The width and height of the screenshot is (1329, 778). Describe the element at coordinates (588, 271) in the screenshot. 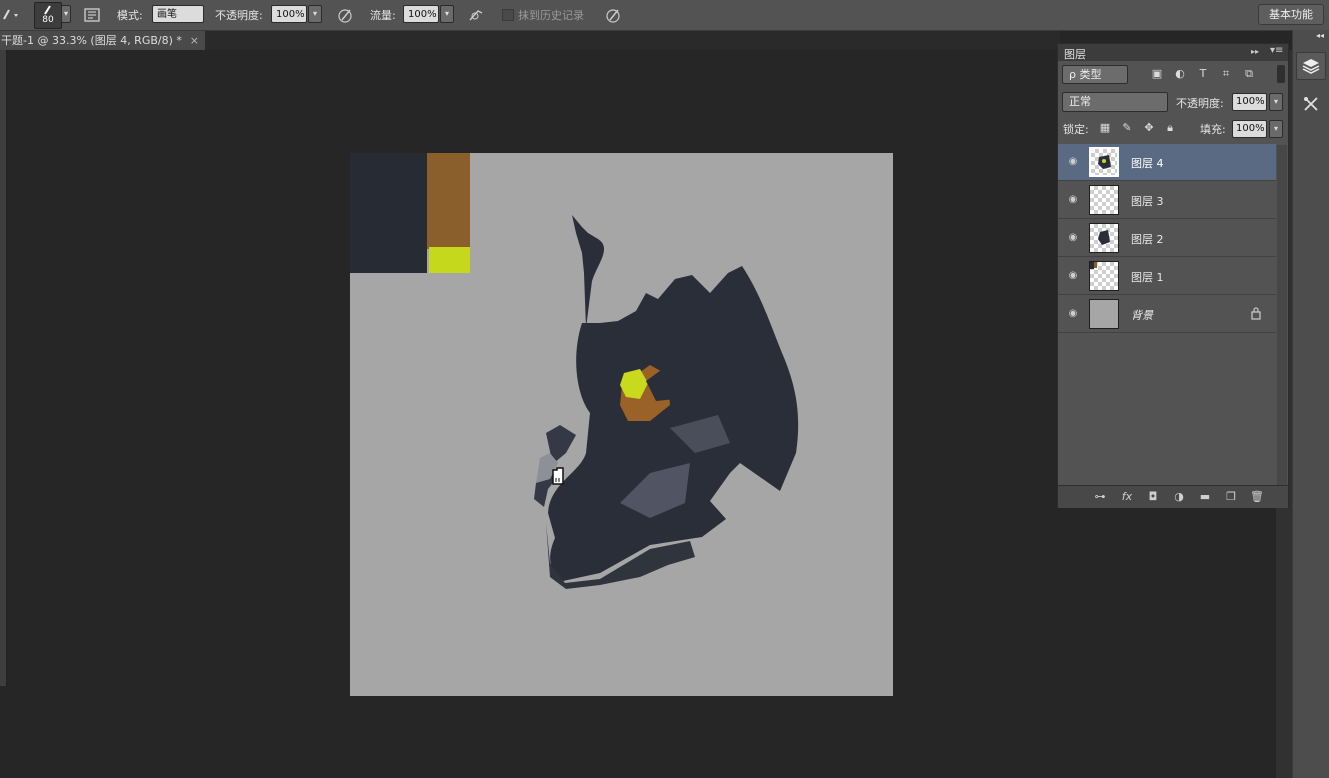

I see `stroke-horn` at that location.